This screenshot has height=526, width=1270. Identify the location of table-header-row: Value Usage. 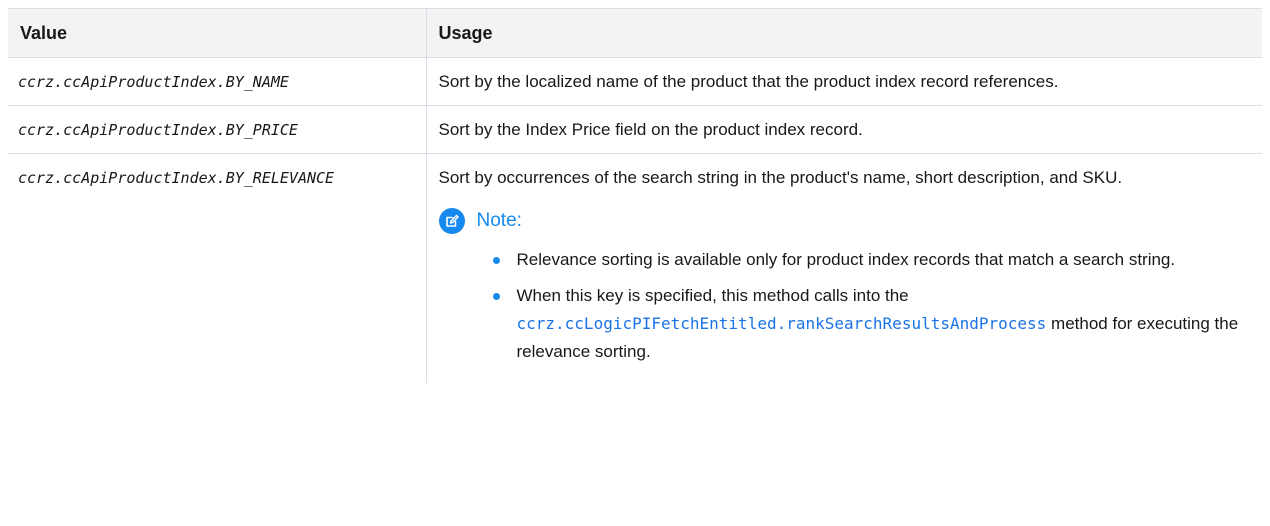
(635, 33).